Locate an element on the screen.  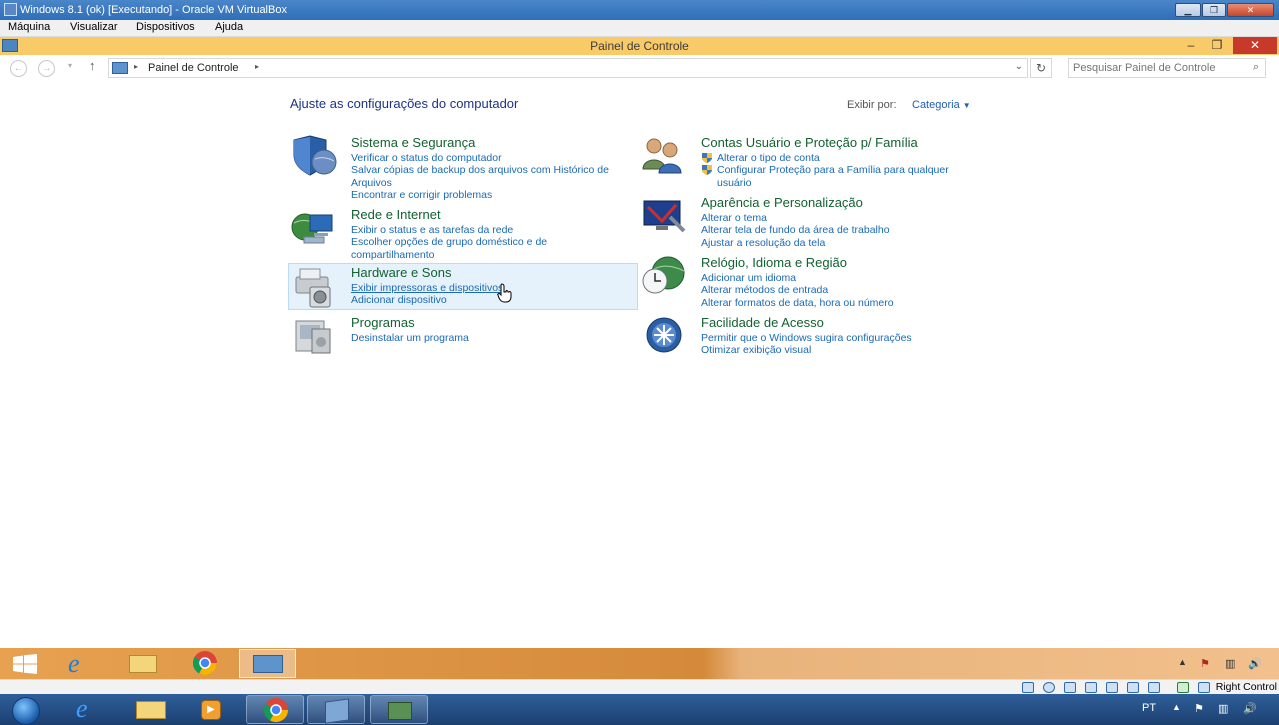
category-link: Desinstalar um programa is located at coordinates (491, 338).